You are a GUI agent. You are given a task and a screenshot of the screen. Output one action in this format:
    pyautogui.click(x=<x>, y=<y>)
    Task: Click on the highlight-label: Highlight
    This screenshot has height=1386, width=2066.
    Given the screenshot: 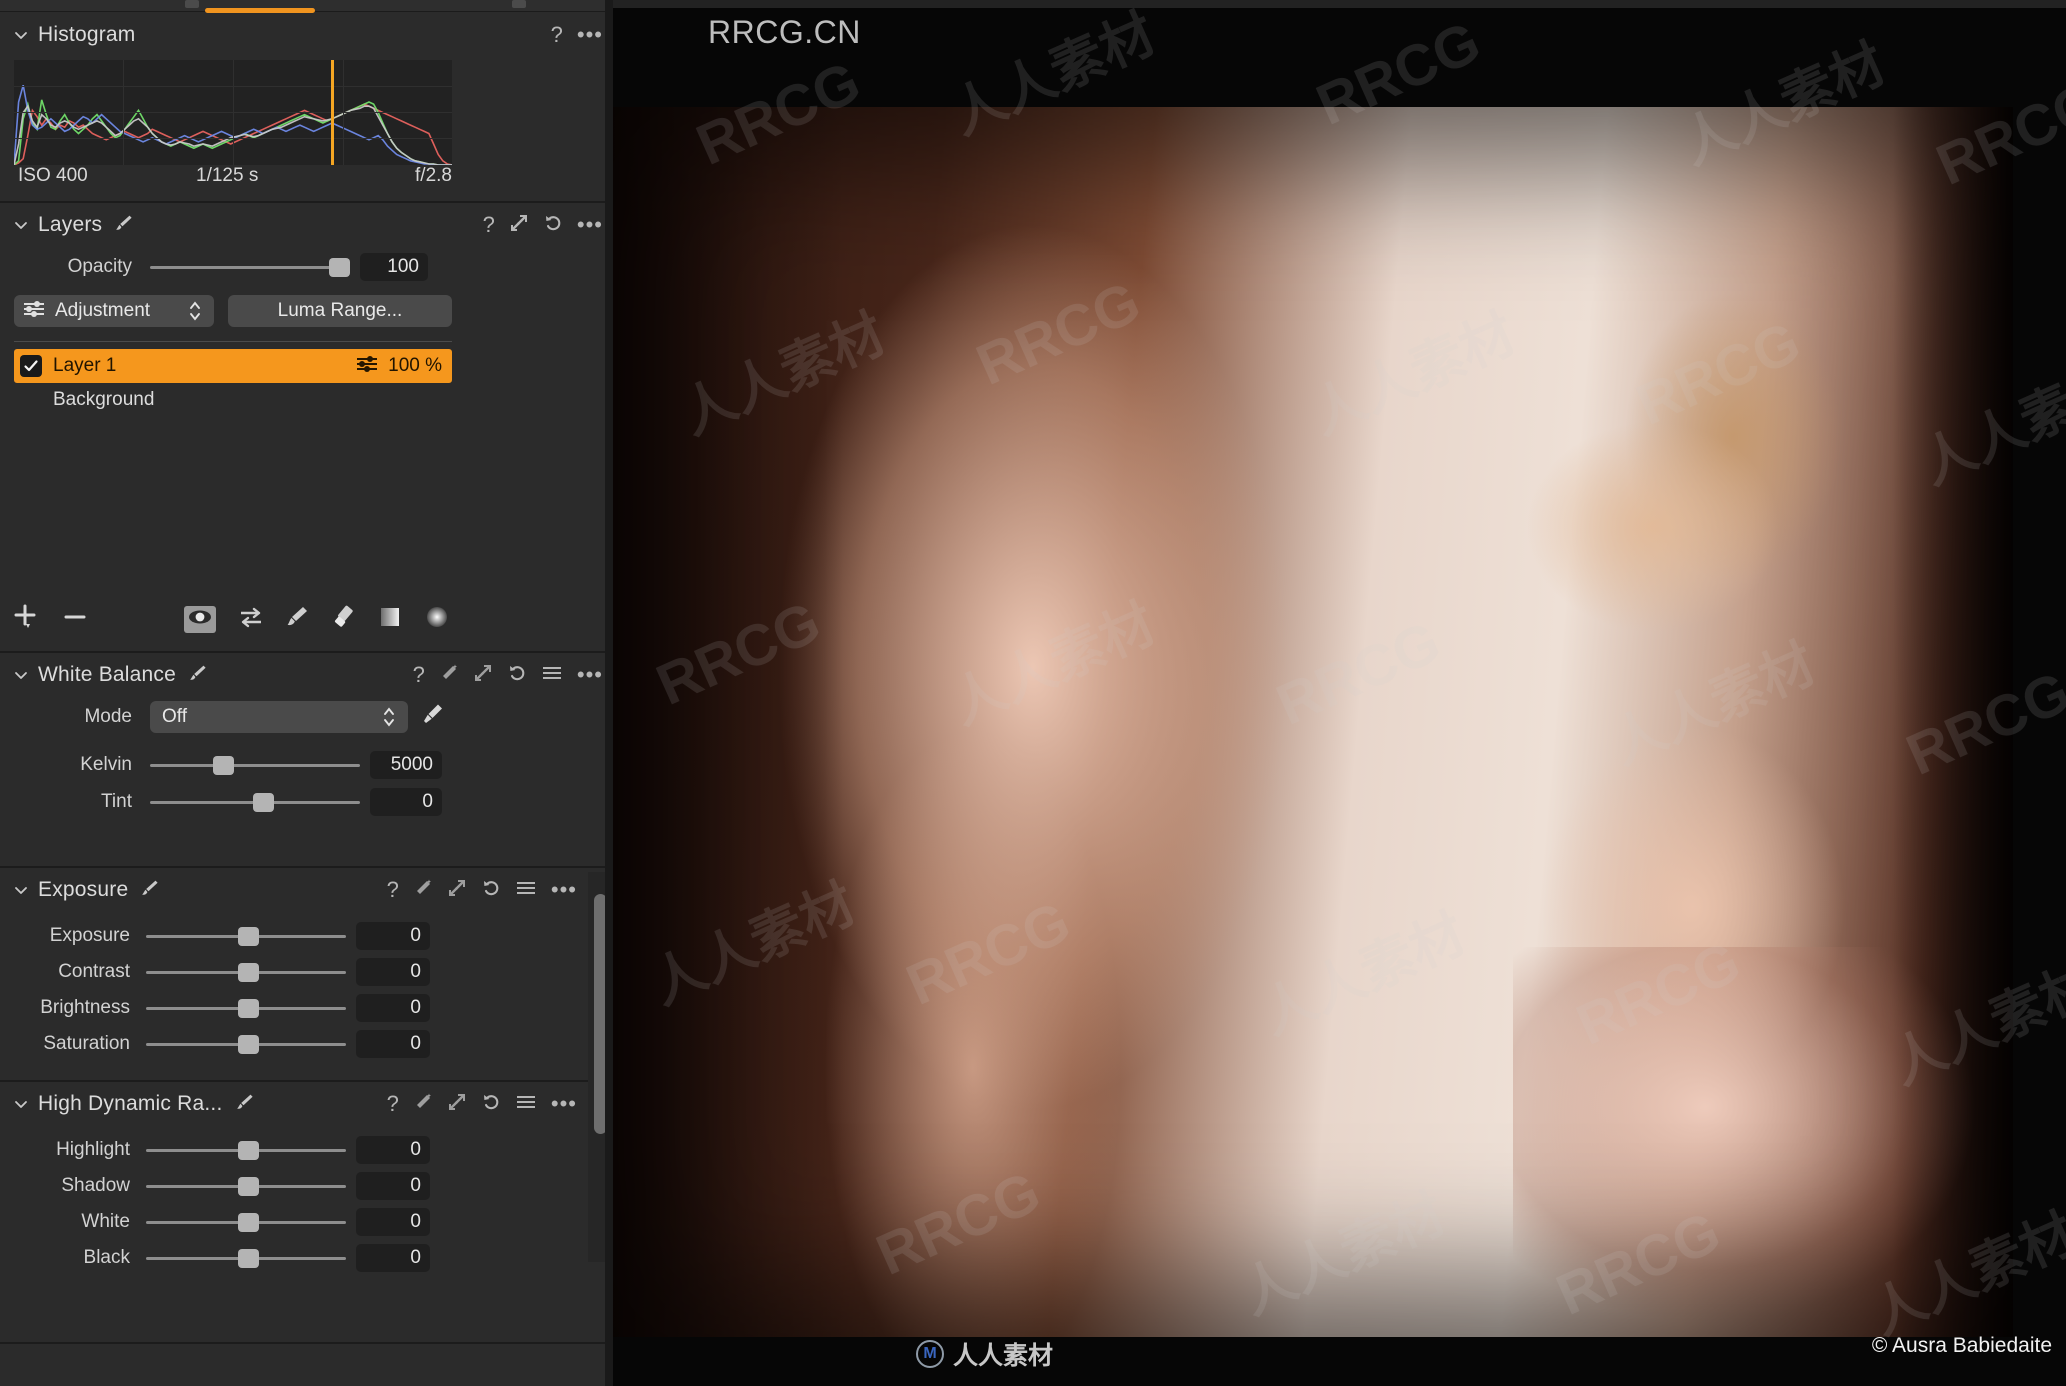 What is the action you would take?
    pyautogui.click(x=93, y=1149)
    